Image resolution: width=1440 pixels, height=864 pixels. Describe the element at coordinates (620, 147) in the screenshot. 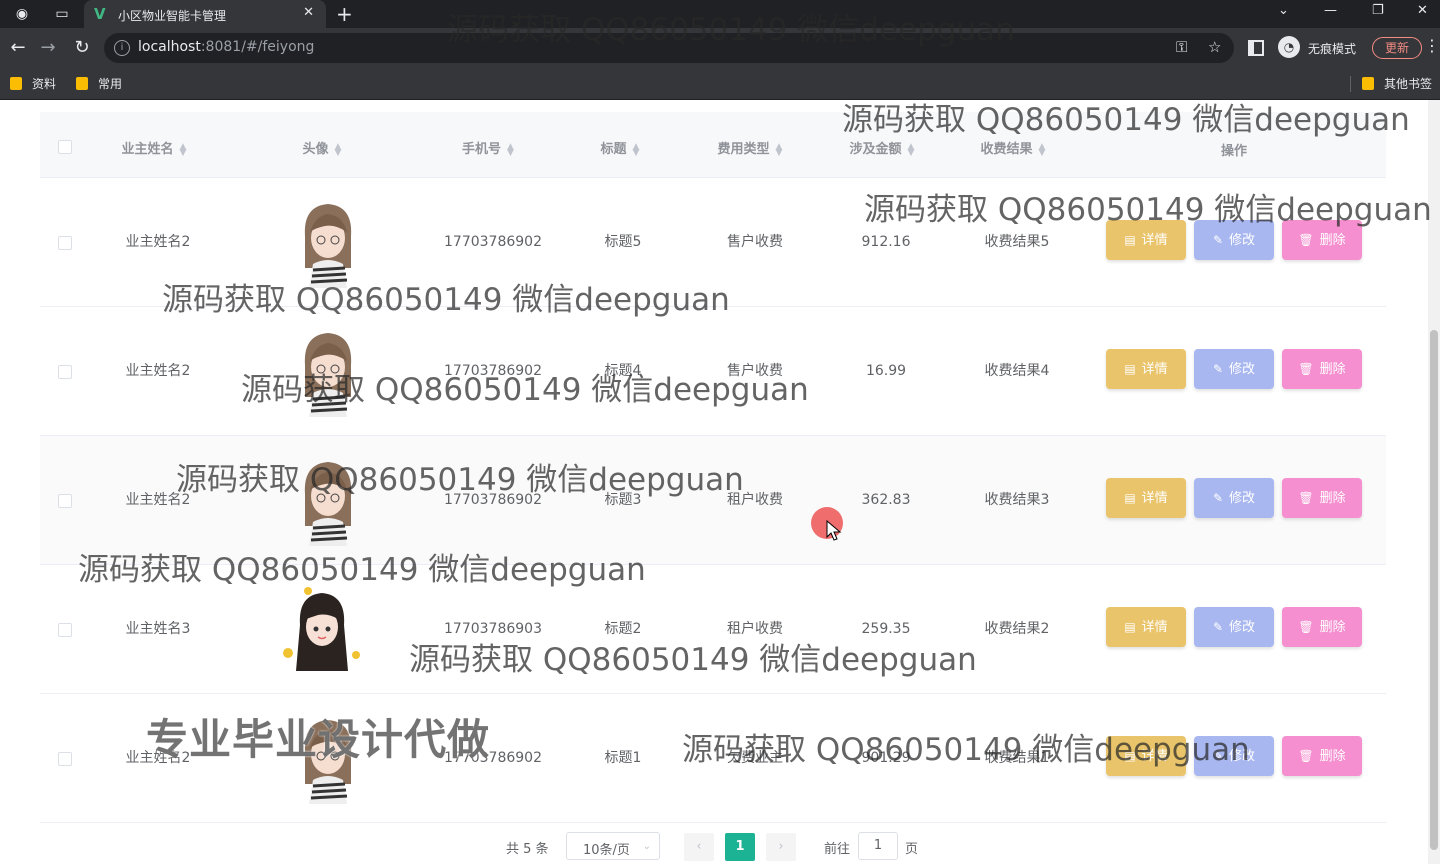

I see `col-title: 标题 ▲ ▼` at that location.